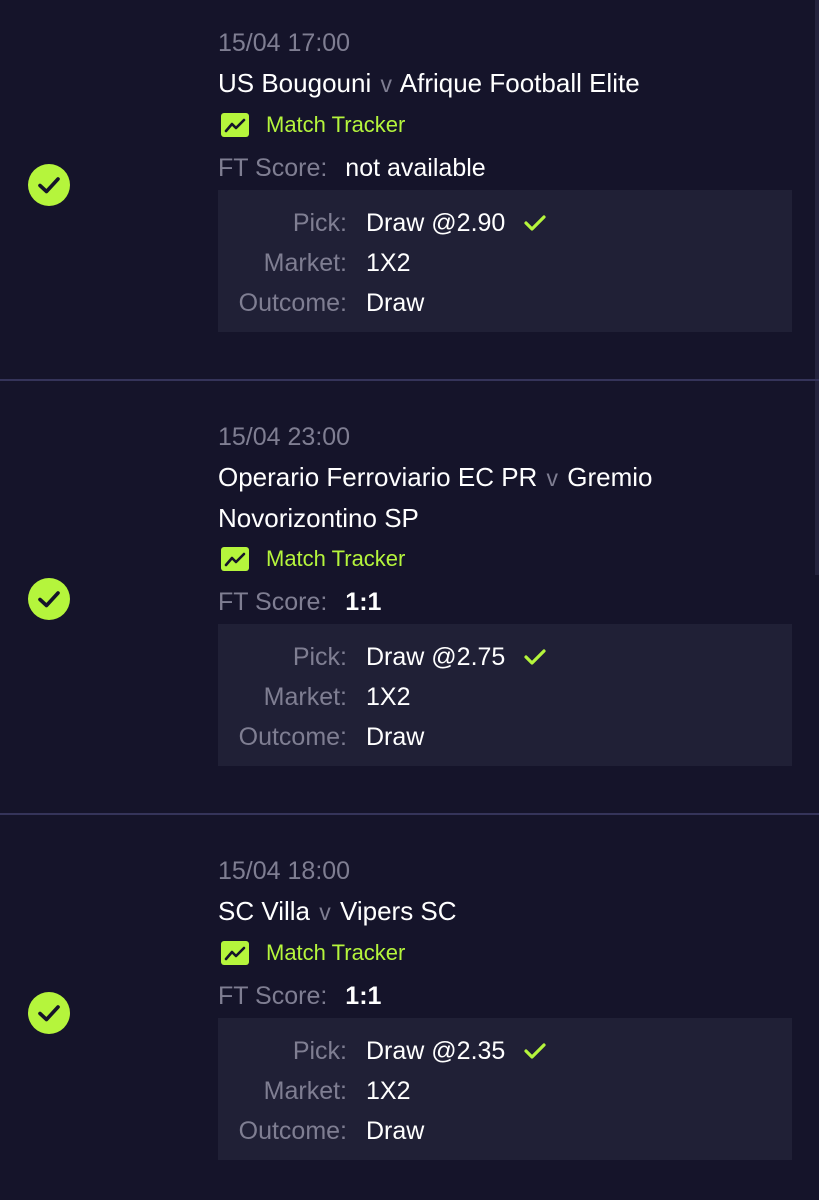 This screenshot has width=819, height=1200. Describe the element at coordinates (519, 83) in the screenshot. I see `away-team: Afrique Football Elite` at that location.